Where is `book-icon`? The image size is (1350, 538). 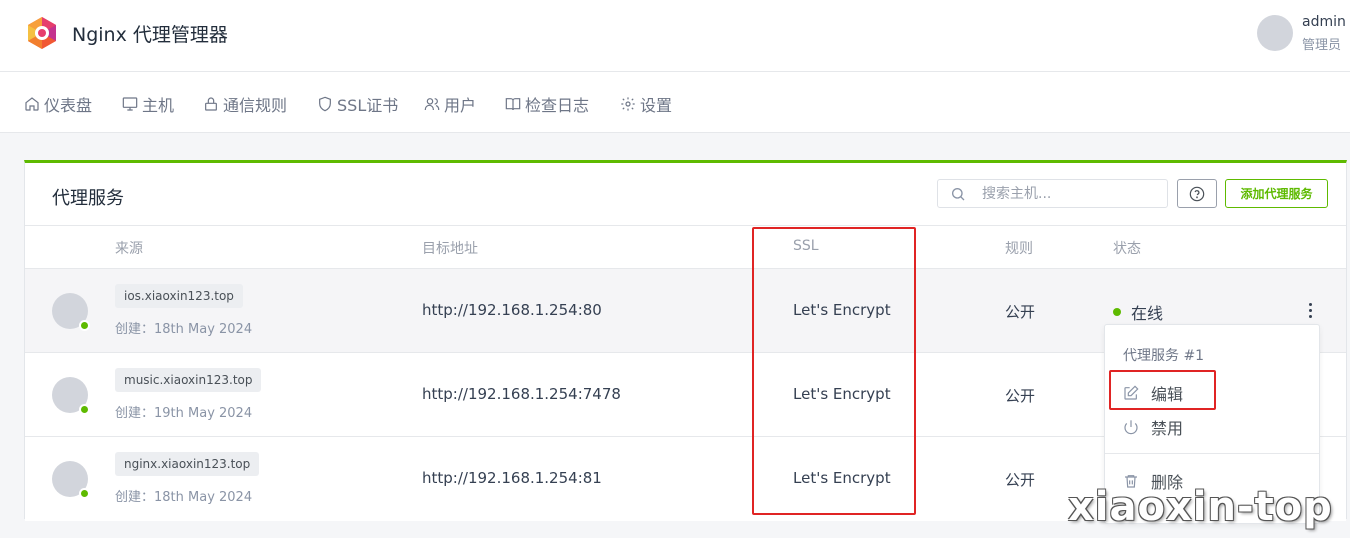
book-icon is located at coordinates (513, 104).